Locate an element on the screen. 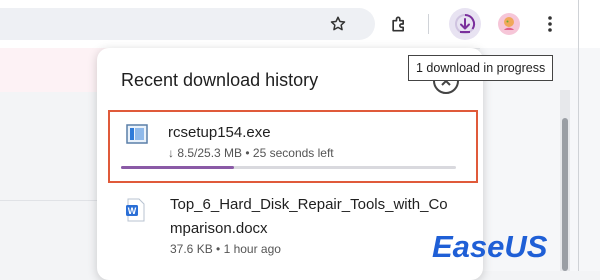 This screenshot has height=280, width=600. puzzle-icon is located at coordinates (398, 24).